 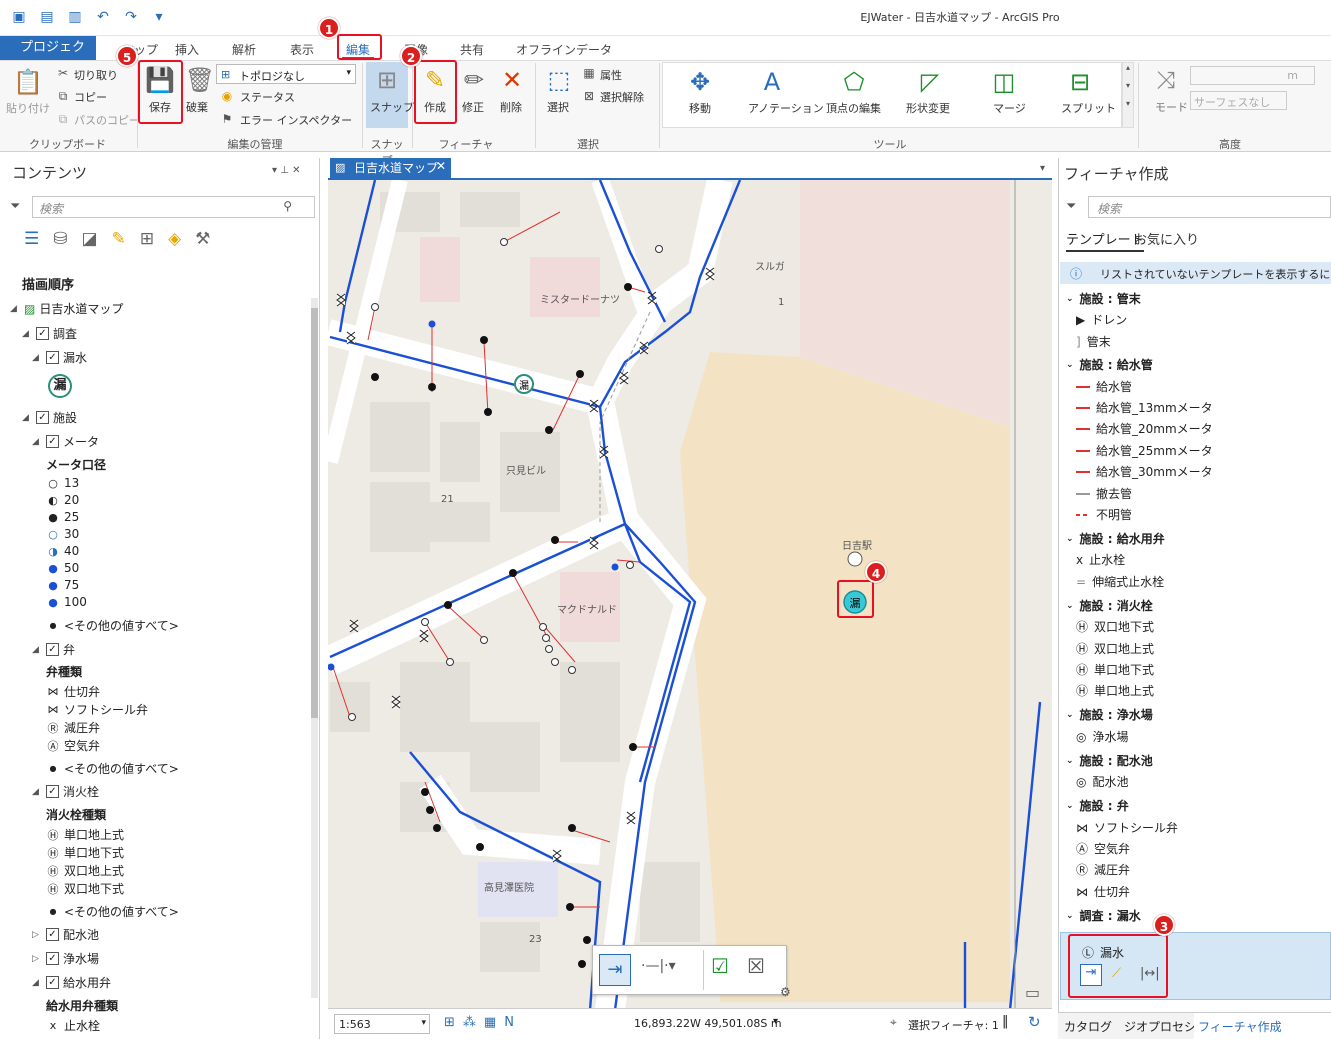 What do you see at coordinates (48, 57) in the screenshot?
I see `tab-project: プロジェクト` at bounding box center [48, 57].